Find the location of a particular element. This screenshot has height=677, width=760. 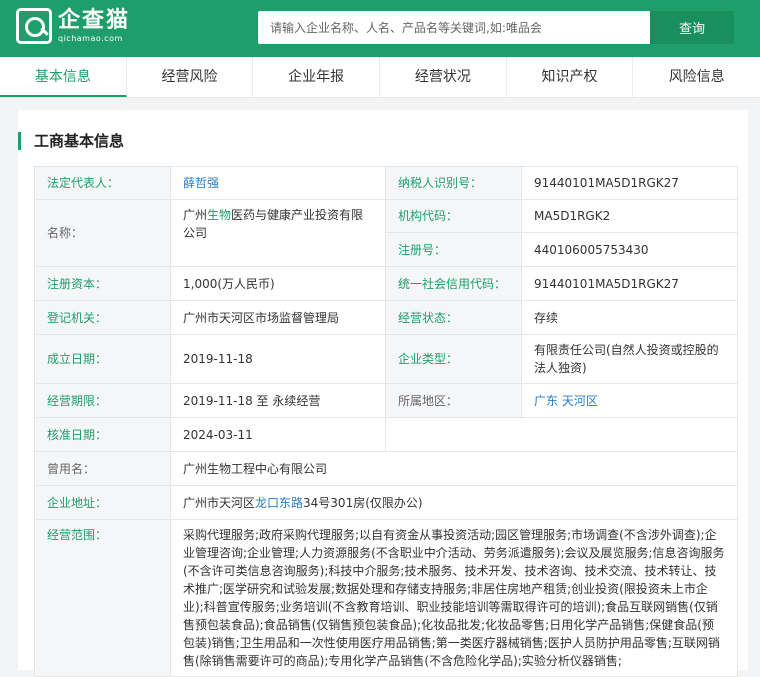

tax-id-label: 纳税人识别号： is located at coordinates (453, 183).